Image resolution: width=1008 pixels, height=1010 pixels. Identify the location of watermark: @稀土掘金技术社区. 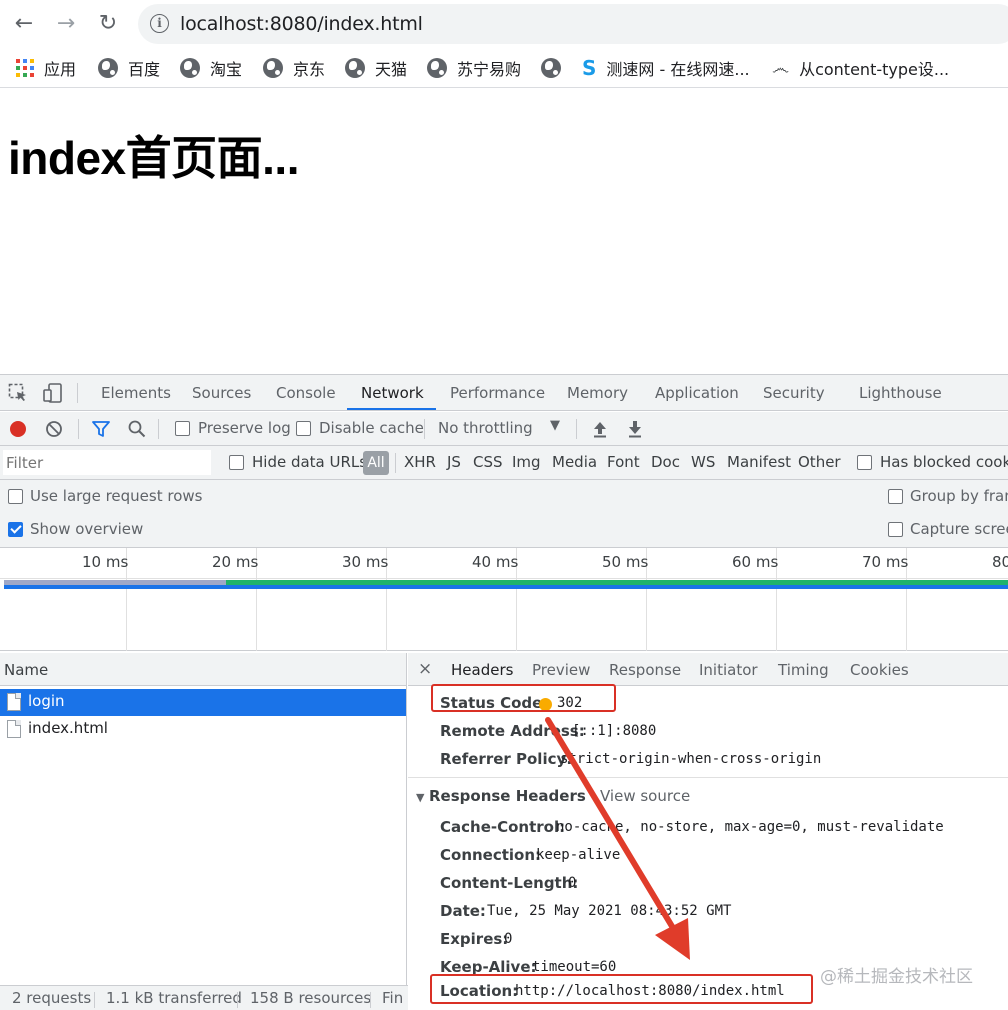
(896, 977).